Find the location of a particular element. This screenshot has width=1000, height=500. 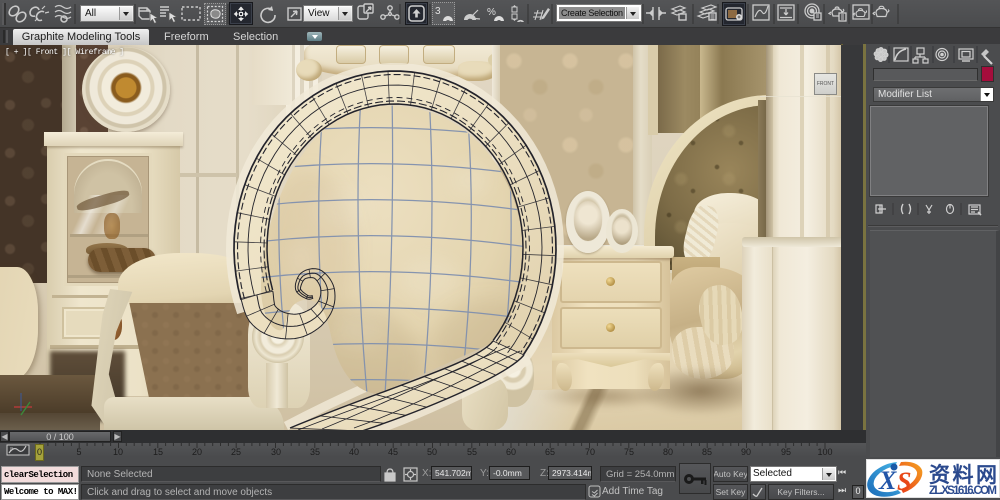

svg-text: X is located at coordinates (887, 480).